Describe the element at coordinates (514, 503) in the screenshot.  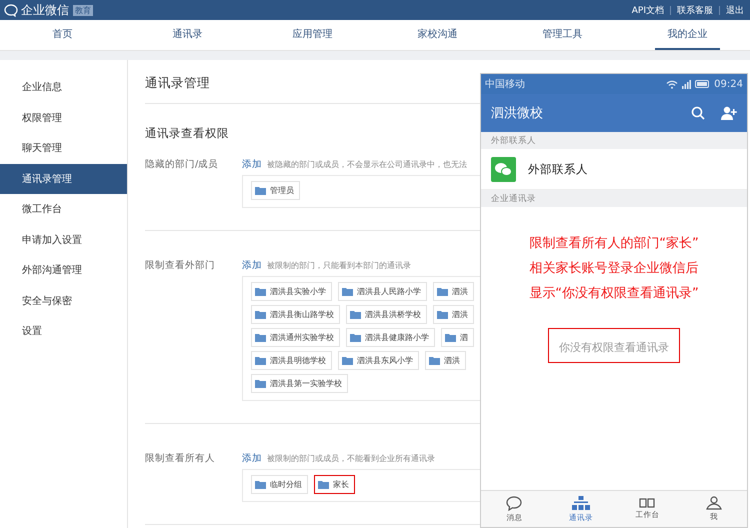
I see `chat-bubble-icon` at that location.